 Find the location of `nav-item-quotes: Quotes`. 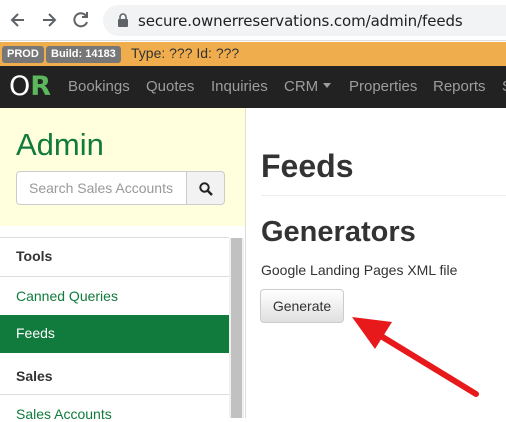

nav-item-quotes: Quotes is located at coordinates (170, 86).